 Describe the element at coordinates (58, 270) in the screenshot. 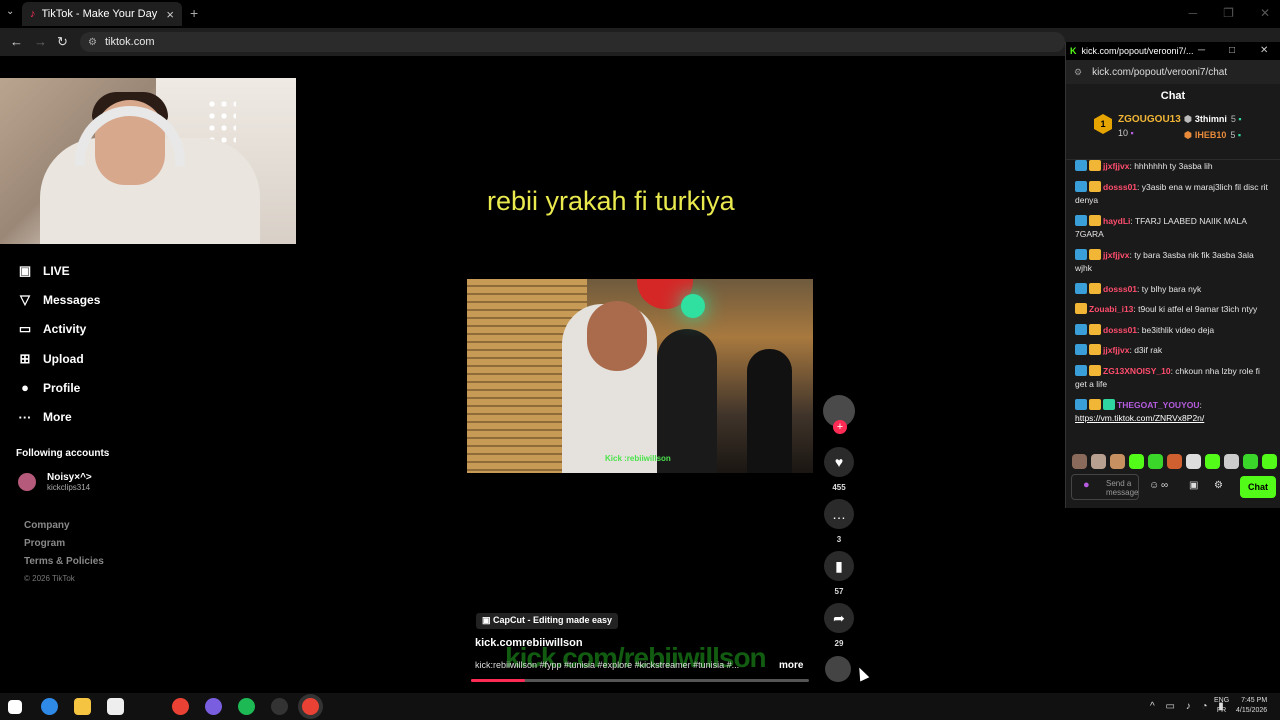

I see `sidebar-item-live: ▣ LIVE` at that location.